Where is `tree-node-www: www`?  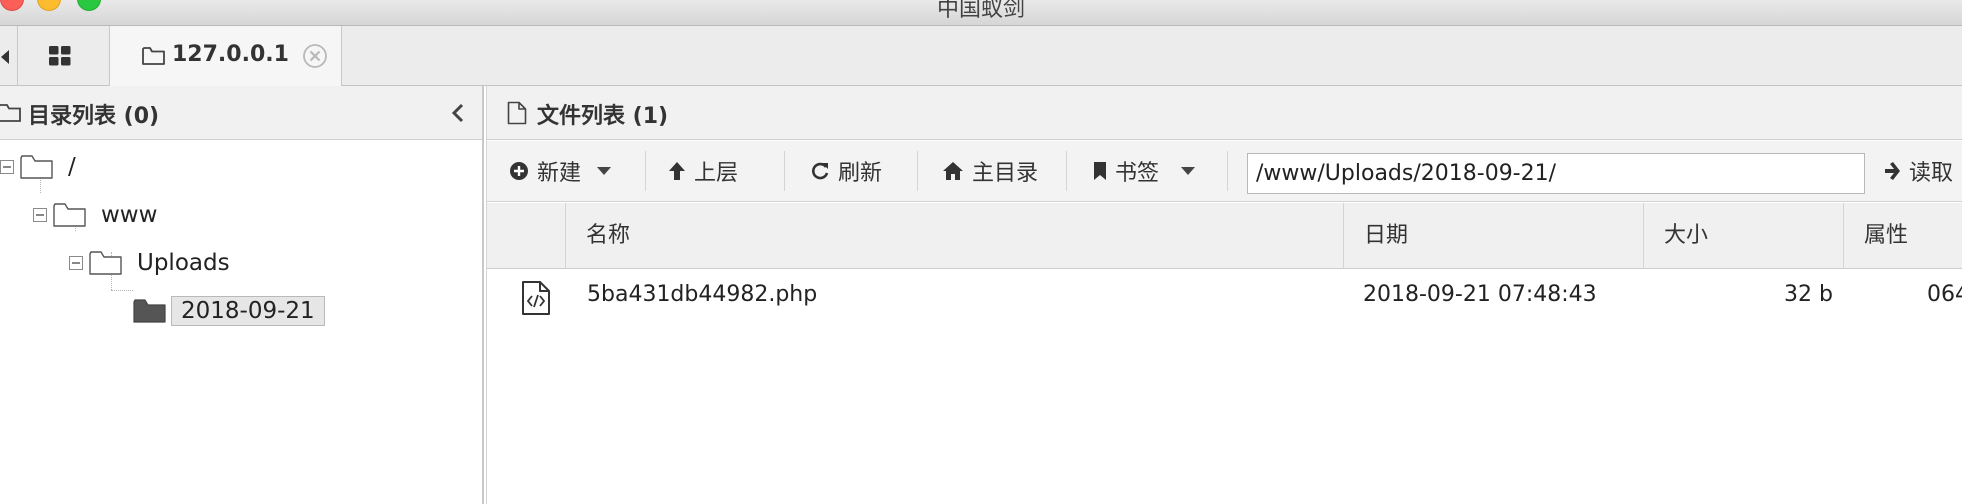 tree-node-www: www is located at coordinates (95, 215).